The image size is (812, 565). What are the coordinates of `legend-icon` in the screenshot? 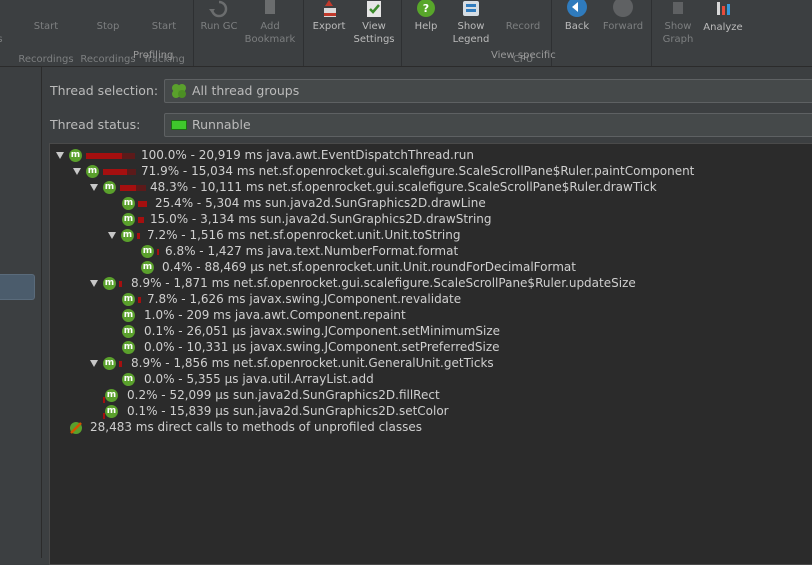 It's located at (471, 8).